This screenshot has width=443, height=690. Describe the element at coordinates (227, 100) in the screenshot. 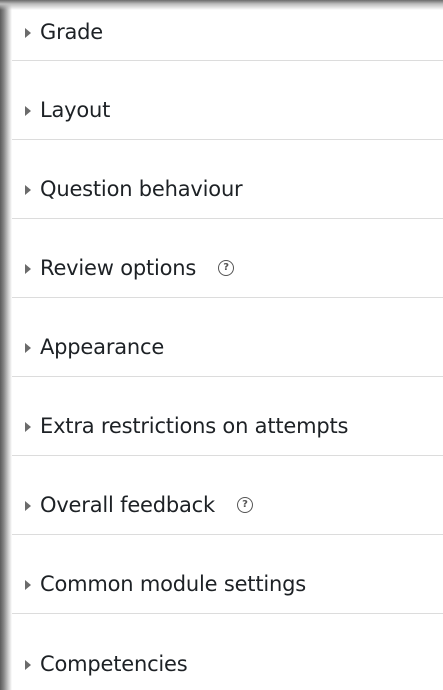

I see `section-layout: Layout` at that location.